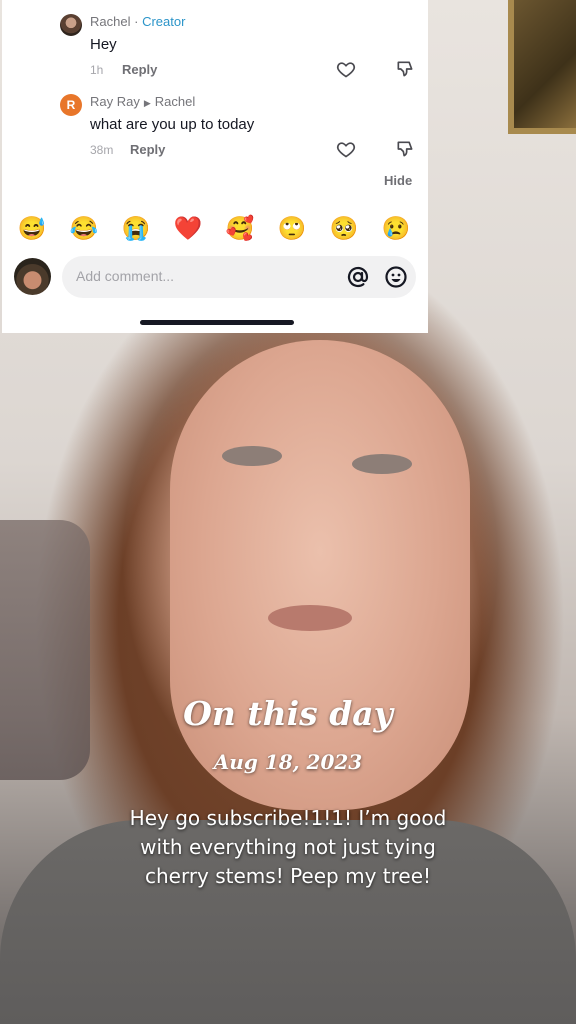  What do you see at coordinates (288, 762) in the screenshot?
I see `on-this-day-date: Aug 18, 2023` at bounding box center [288, 762].